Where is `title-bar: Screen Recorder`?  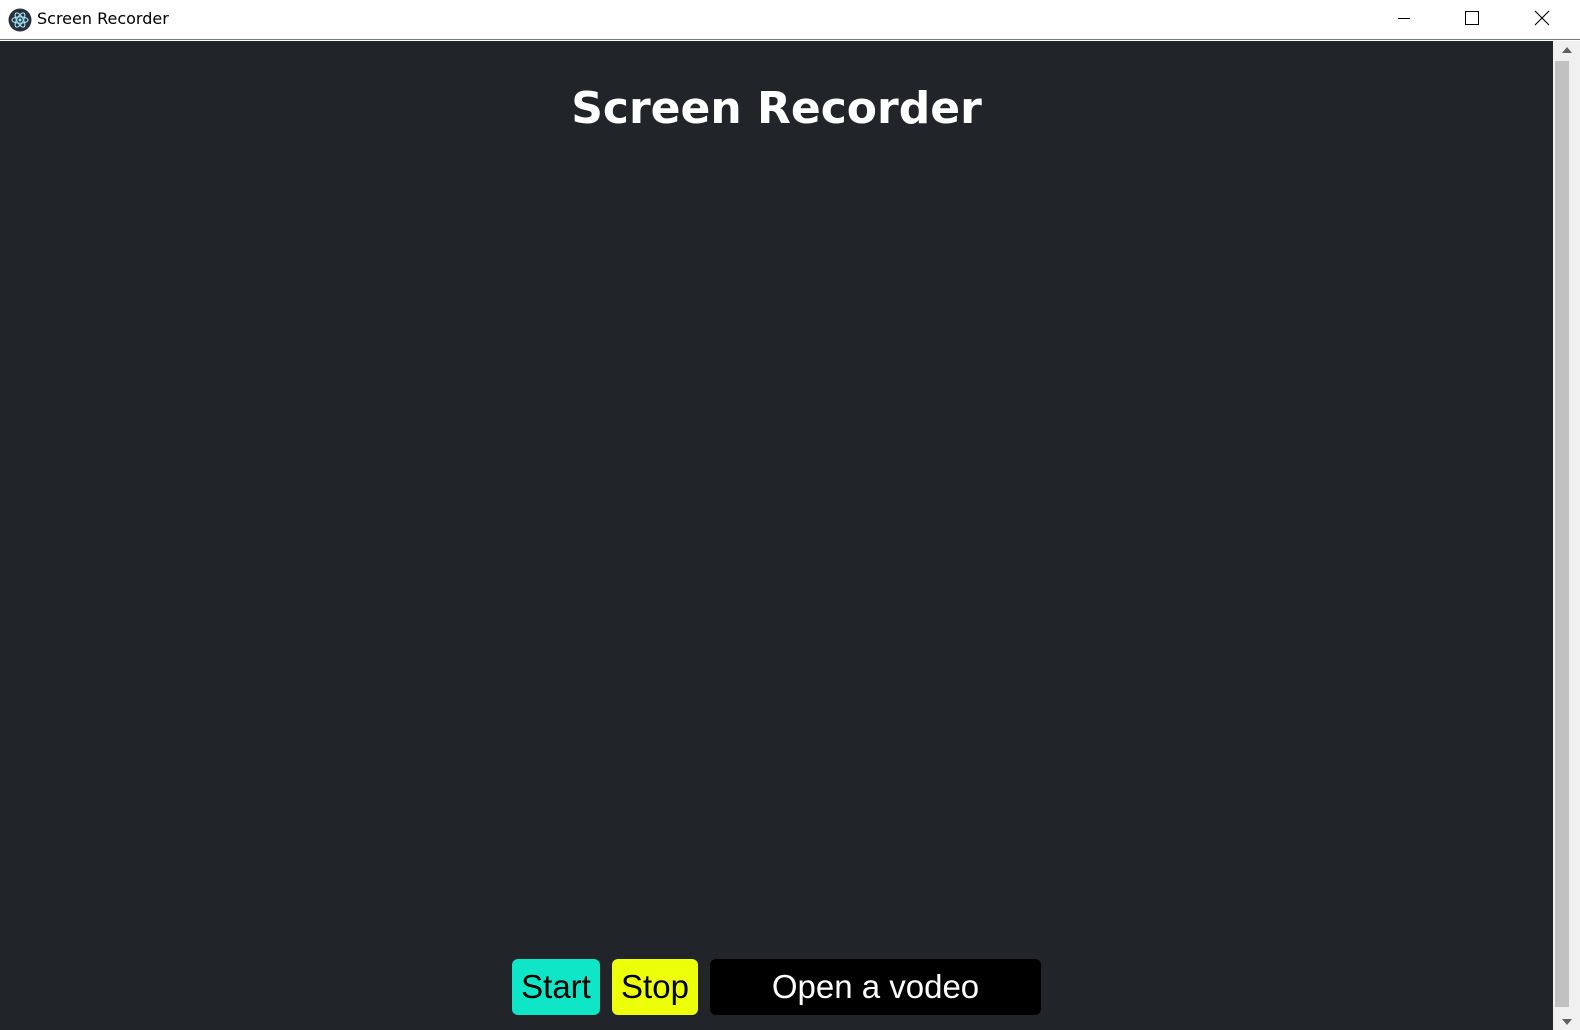
title-bar: Screen Recorder is located at coordinates (790, 20).